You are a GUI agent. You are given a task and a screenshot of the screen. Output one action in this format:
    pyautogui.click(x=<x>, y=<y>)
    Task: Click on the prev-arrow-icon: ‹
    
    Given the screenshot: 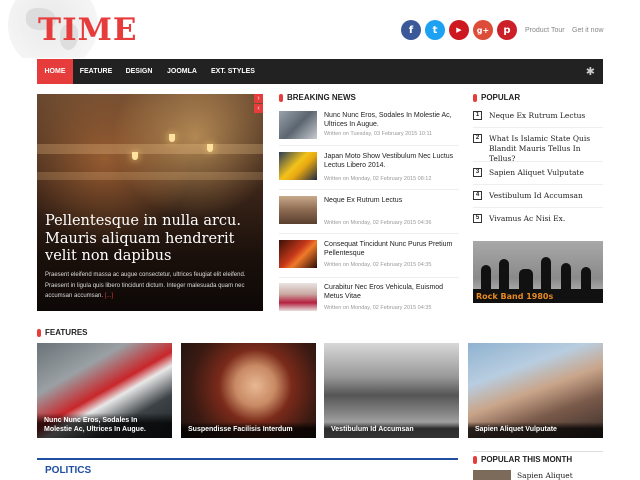 What is the action you would take?
    pyautogui.click(x=258, y=108)
    